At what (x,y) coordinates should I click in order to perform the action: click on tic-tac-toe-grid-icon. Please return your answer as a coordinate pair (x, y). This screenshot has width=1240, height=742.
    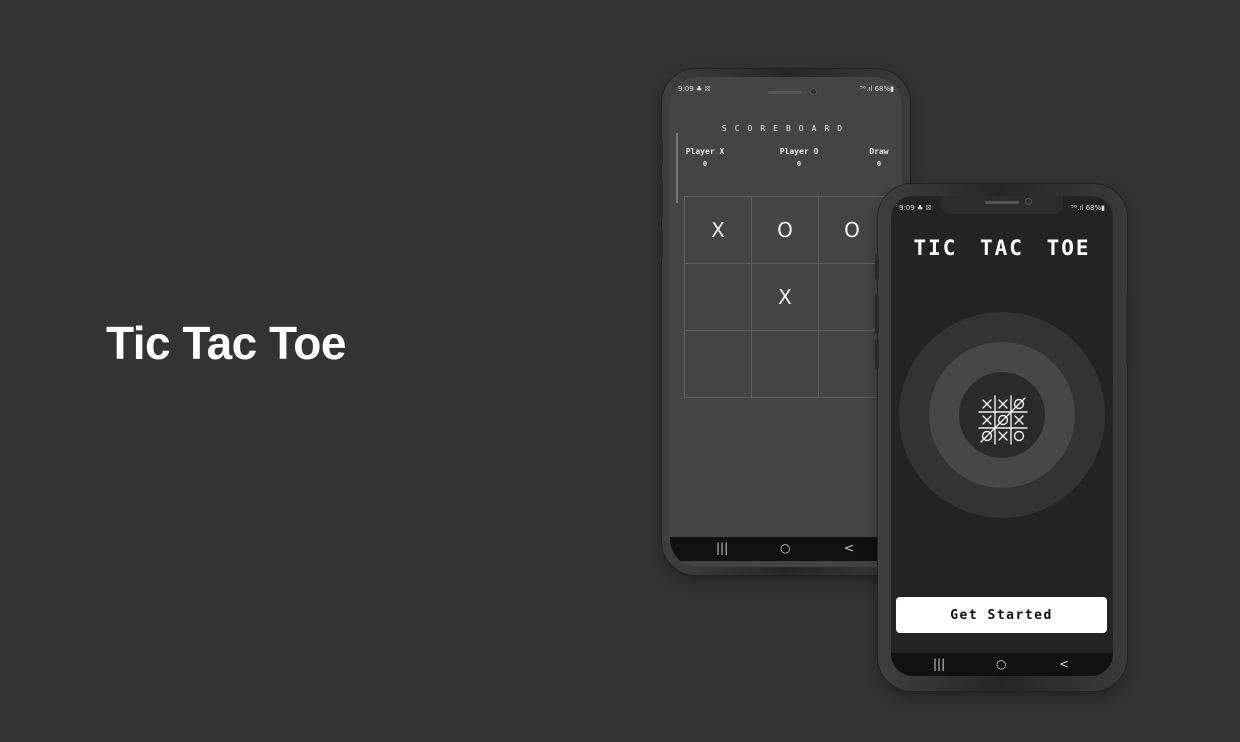
    Looking at the image, I should click on (1003, 420).